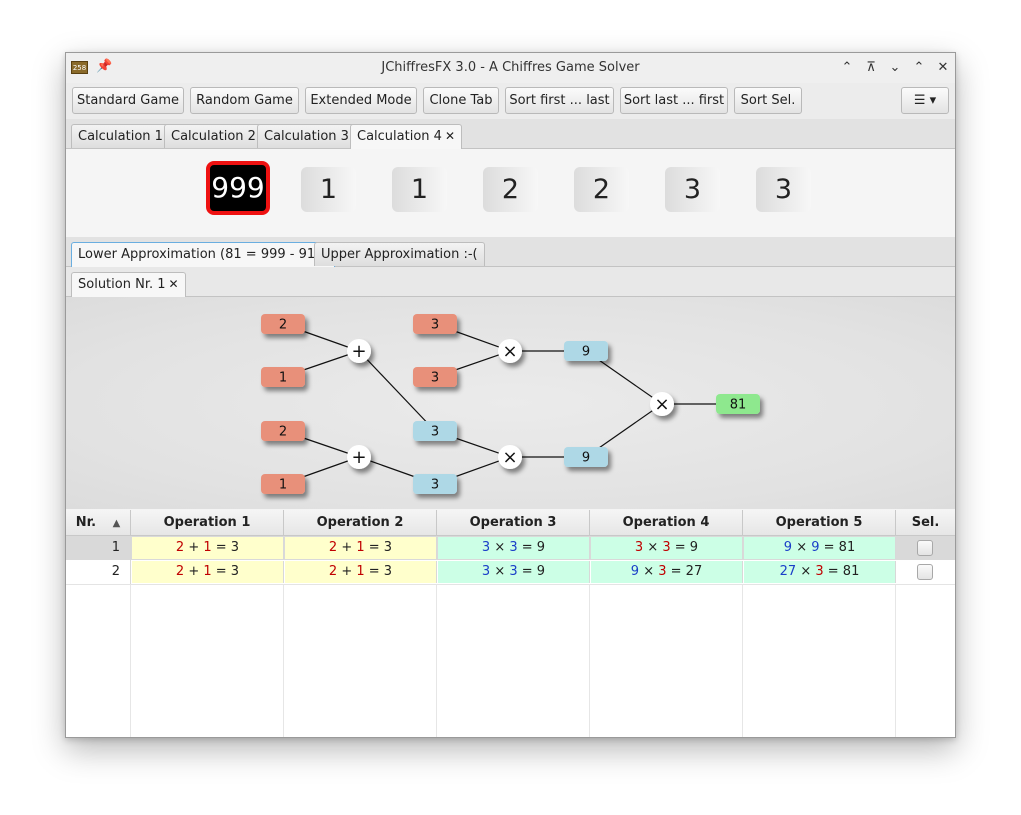 This screenshot has height=815, width=1021. I want to click on number-tile: 3, so click(783, 189).